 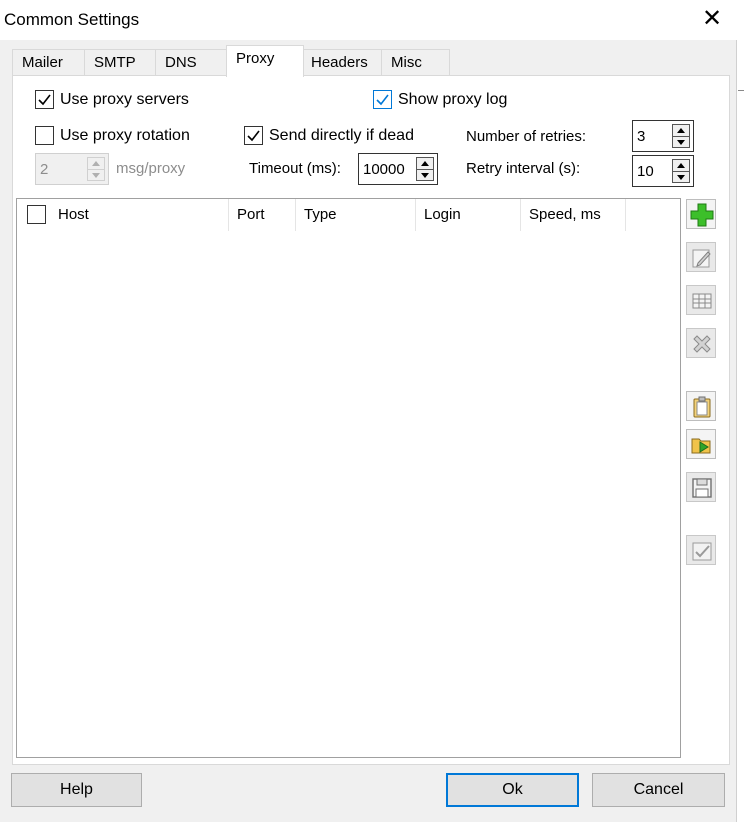 What do you see at coordinates (123, 215) in the screenshot?
I see `column-header-host: Host` at bounding box center [123, 215].